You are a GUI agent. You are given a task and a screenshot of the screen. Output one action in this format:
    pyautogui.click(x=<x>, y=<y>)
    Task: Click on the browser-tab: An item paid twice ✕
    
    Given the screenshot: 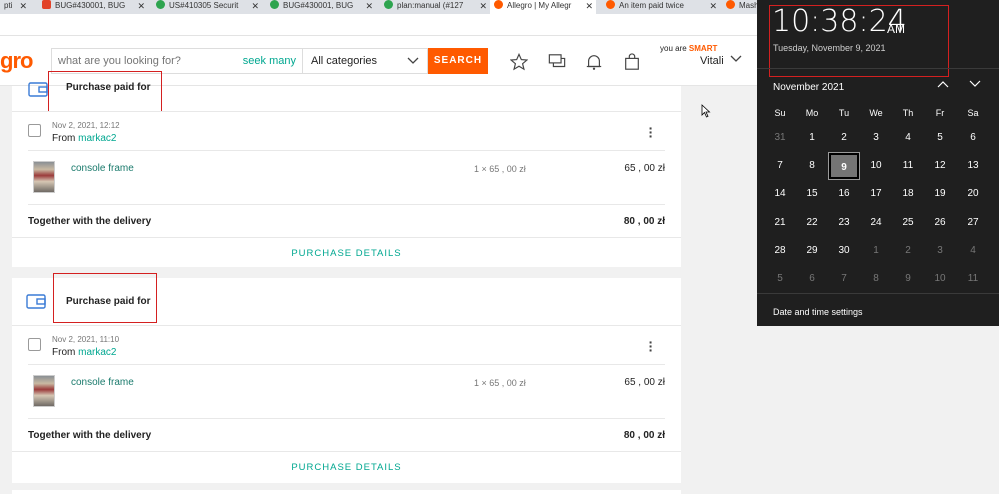 What is the action you would take?
    pyautogui.click(x=661, y=7)
    